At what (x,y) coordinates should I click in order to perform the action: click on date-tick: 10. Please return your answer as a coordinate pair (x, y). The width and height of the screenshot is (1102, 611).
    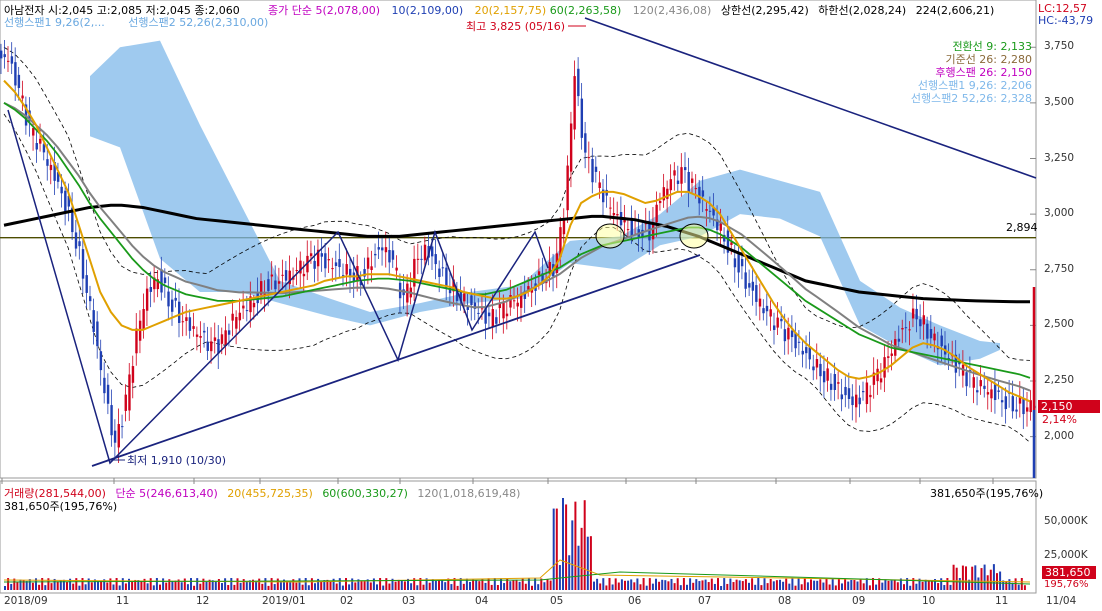
    Looking at the image, I should click on (929, 601).